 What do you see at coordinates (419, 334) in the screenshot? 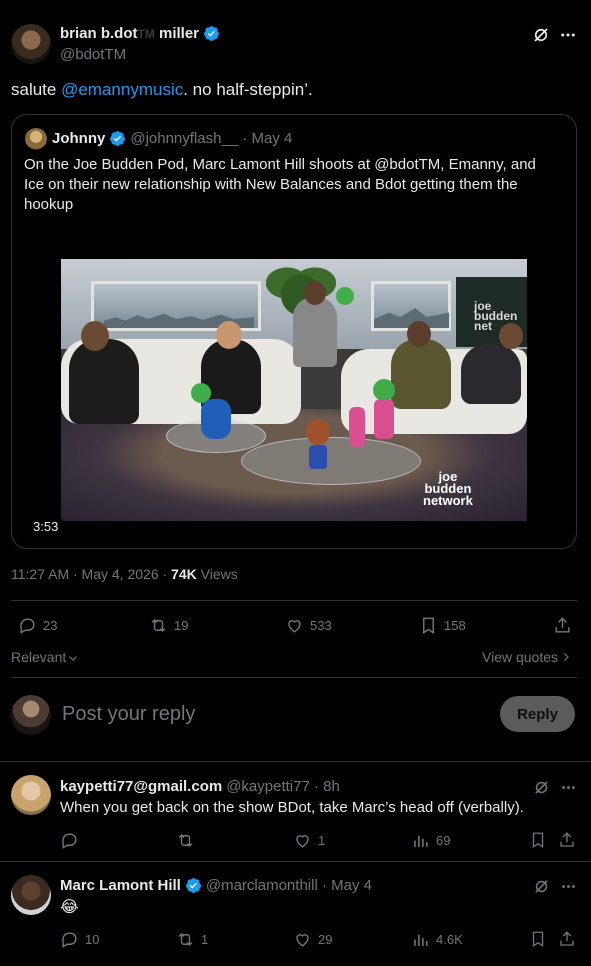
I see `person-4-head` at bounding box center [419, 334].